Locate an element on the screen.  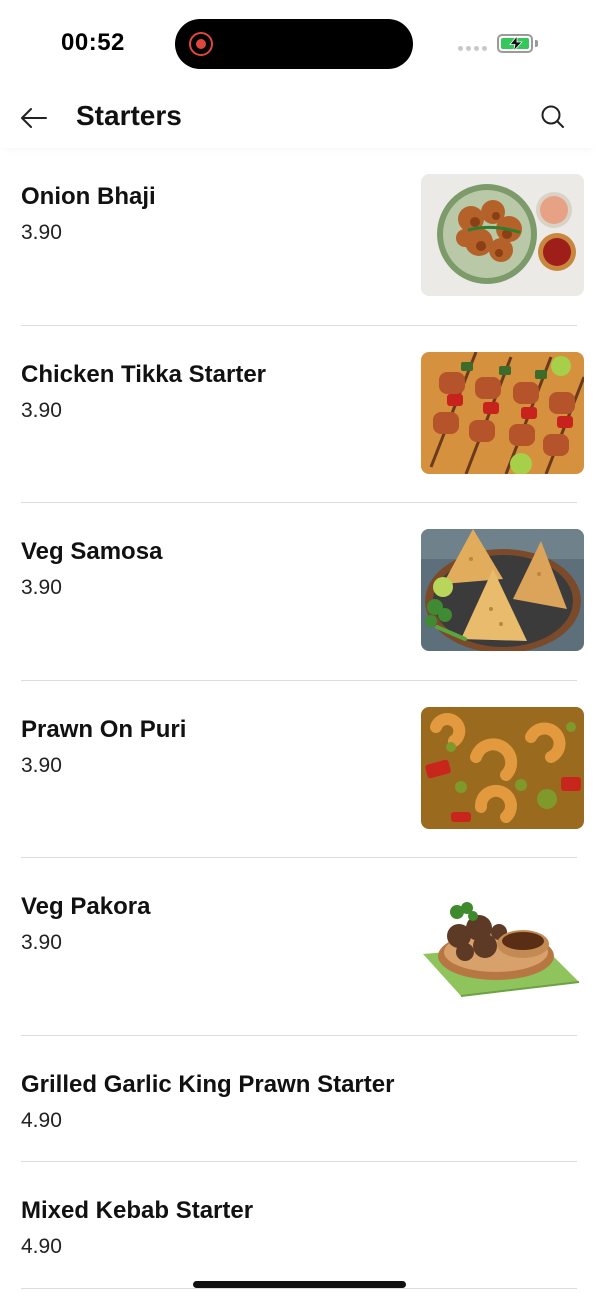
onion-bhaji-photo is located at coordinates (502, 235).